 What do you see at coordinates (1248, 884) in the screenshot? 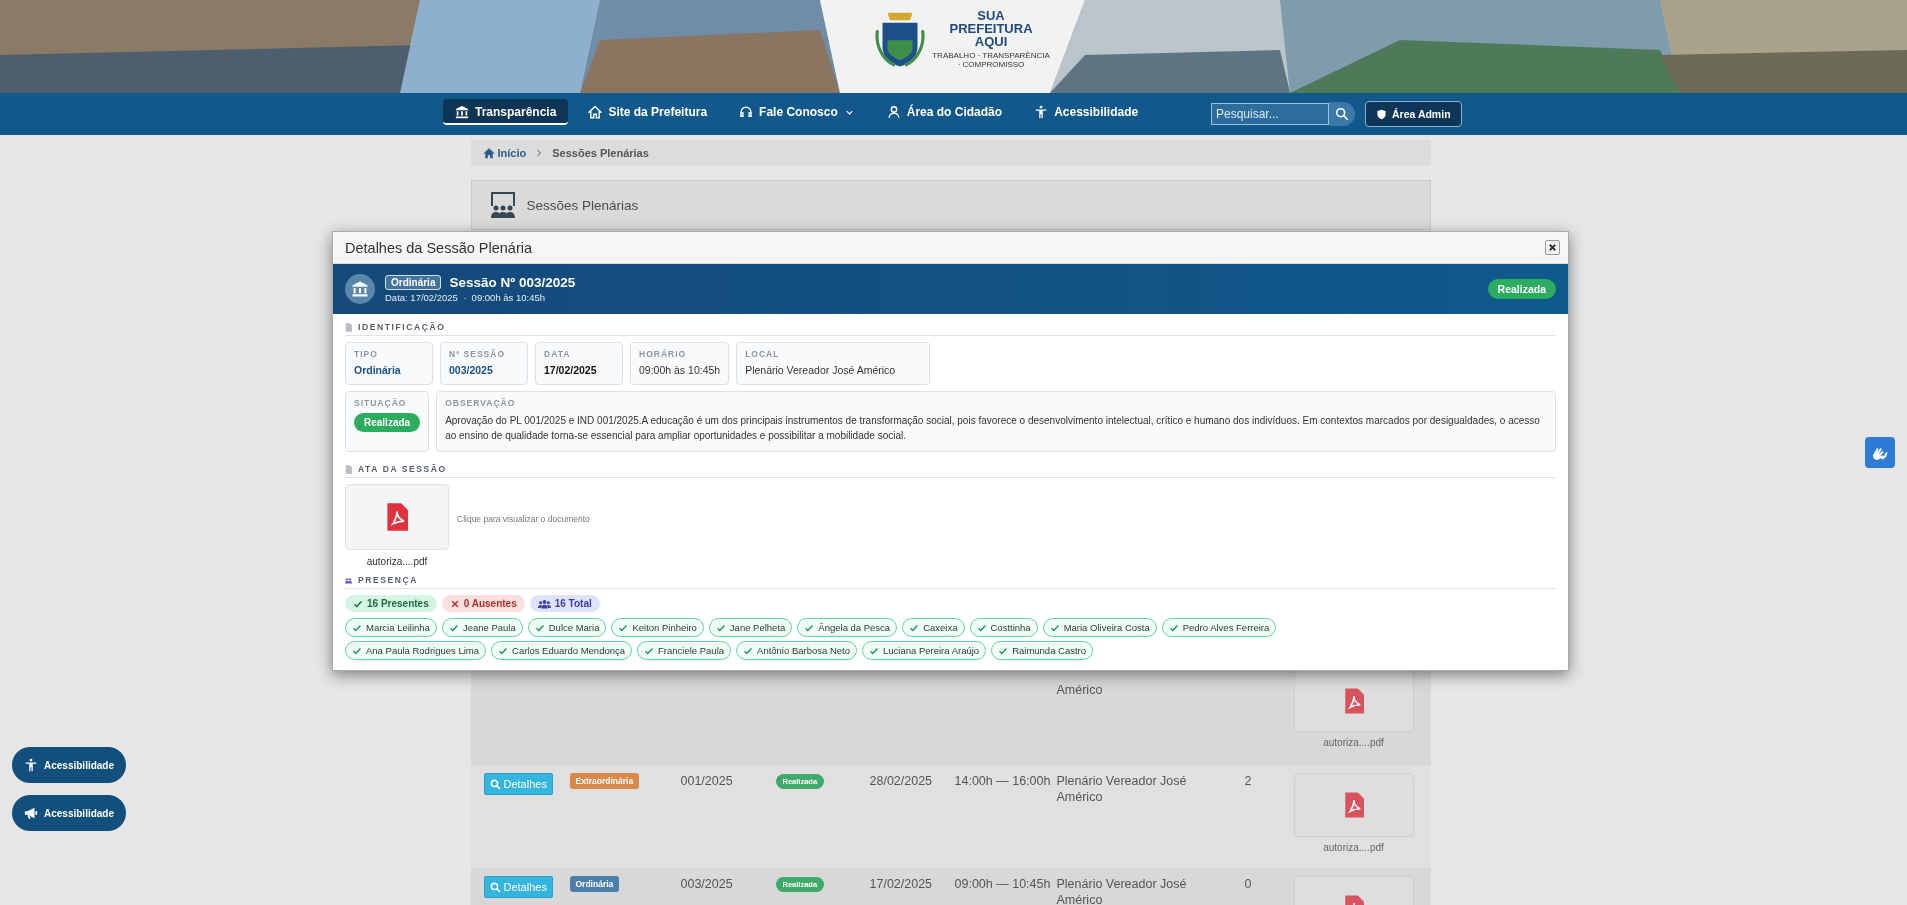
I see `table-cell-text: 0` at bounding box center [1248, 884].